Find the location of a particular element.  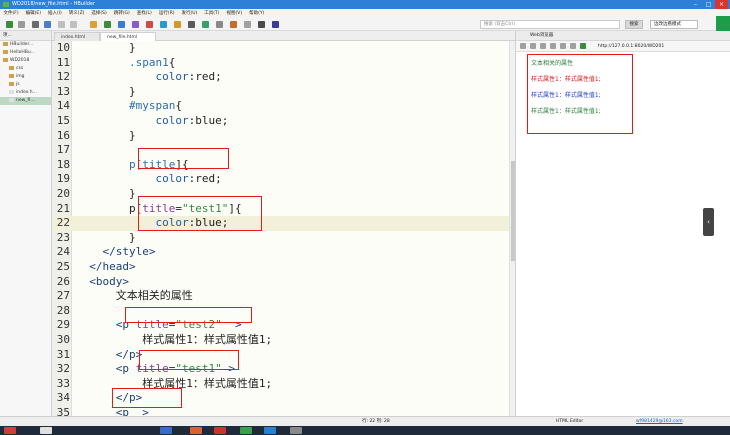

search-button: 搜索 is located at coordinates (634, 24).